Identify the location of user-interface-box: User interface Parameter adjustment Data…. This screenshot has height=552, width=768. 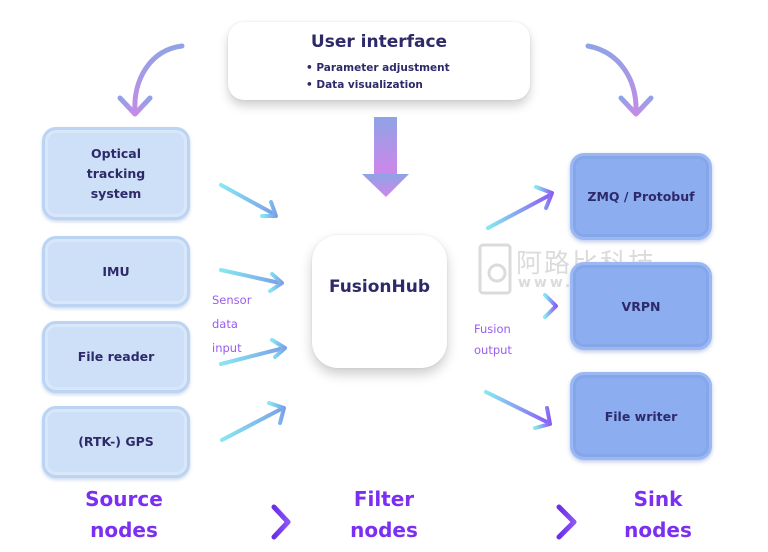
(379, 61).